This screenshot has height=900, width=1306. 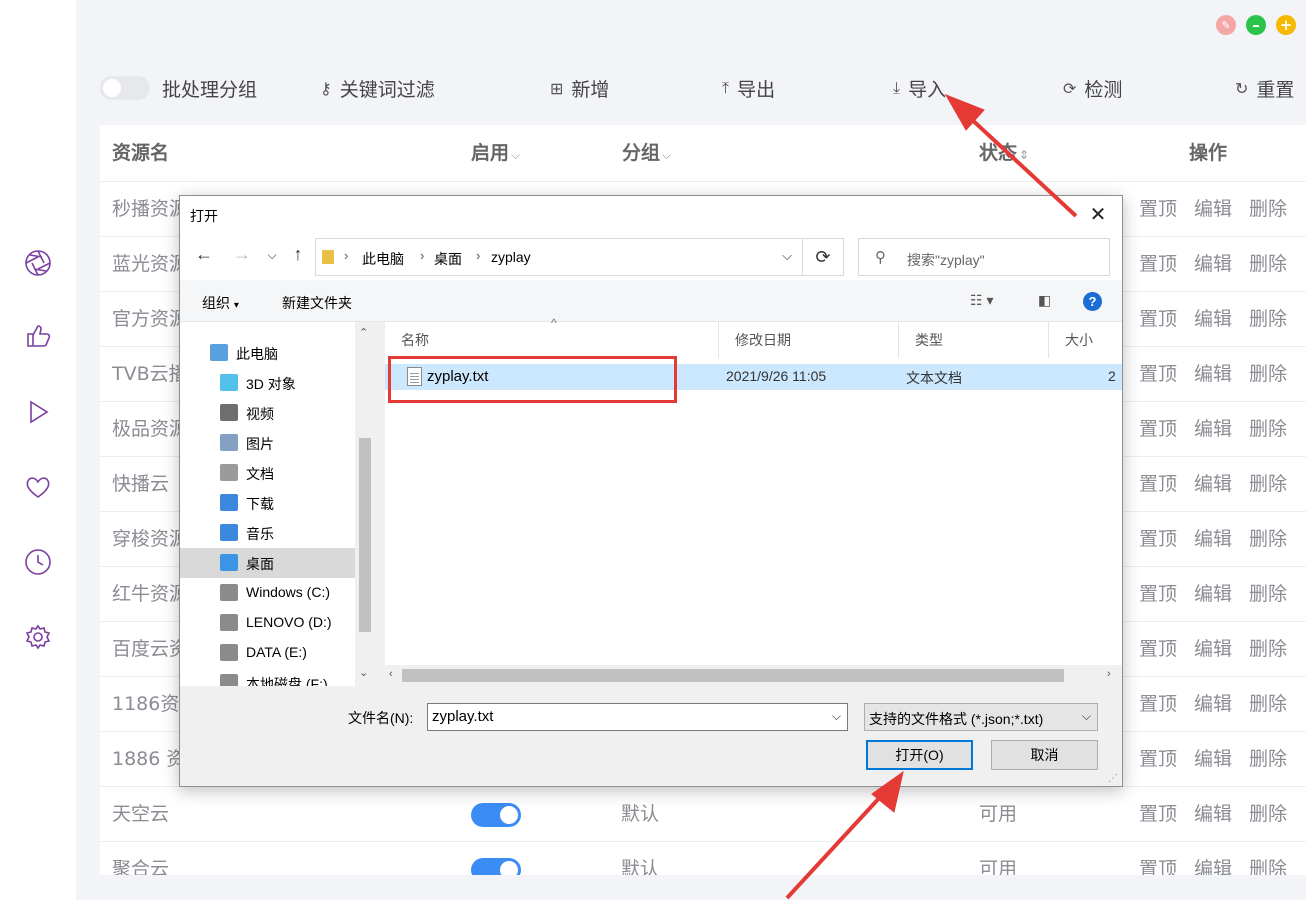 I want to click on nav-scrollbar: ⌃ ⌄, so click(x=365, y=504).